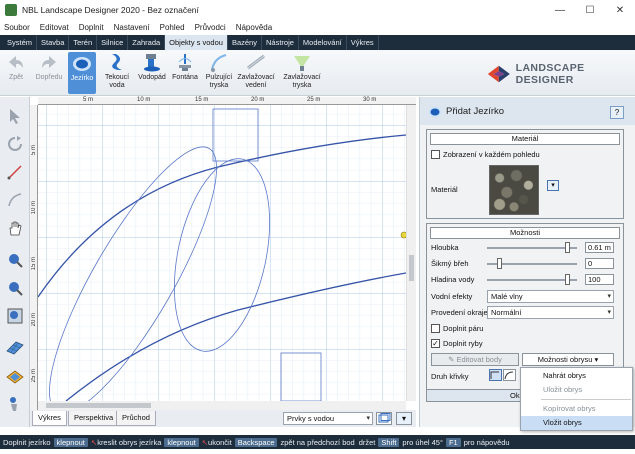 This screenshot has width=635, height=454. I want to click on redo-button: Dopředu, so click(49, 67).